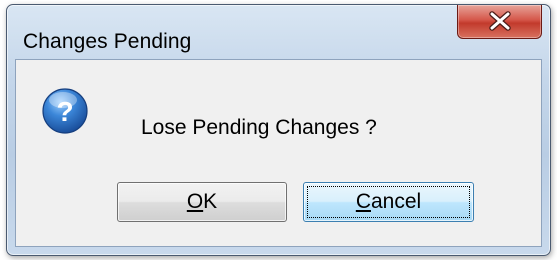  Describe the element at coordinates (195, 201) in the screenshot. I see `ok-mnemonic: O` at that location.